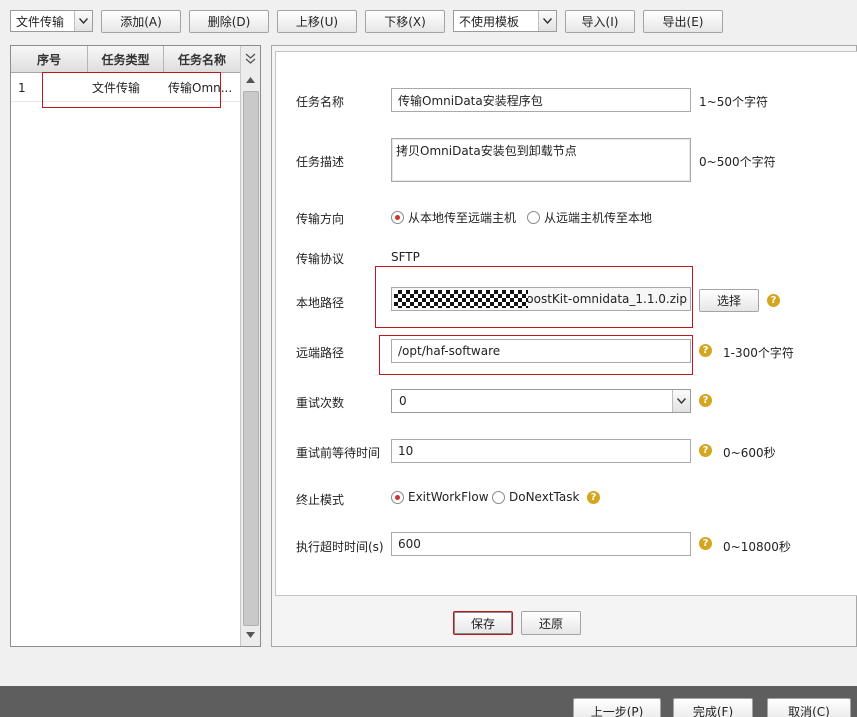 The width and height of the screenshot is (857, 717). What do you see at coordinates (617, 707) in the screenshot?
I see `prev-step-button: 上一步(P)` at bounding box center [617, 707].